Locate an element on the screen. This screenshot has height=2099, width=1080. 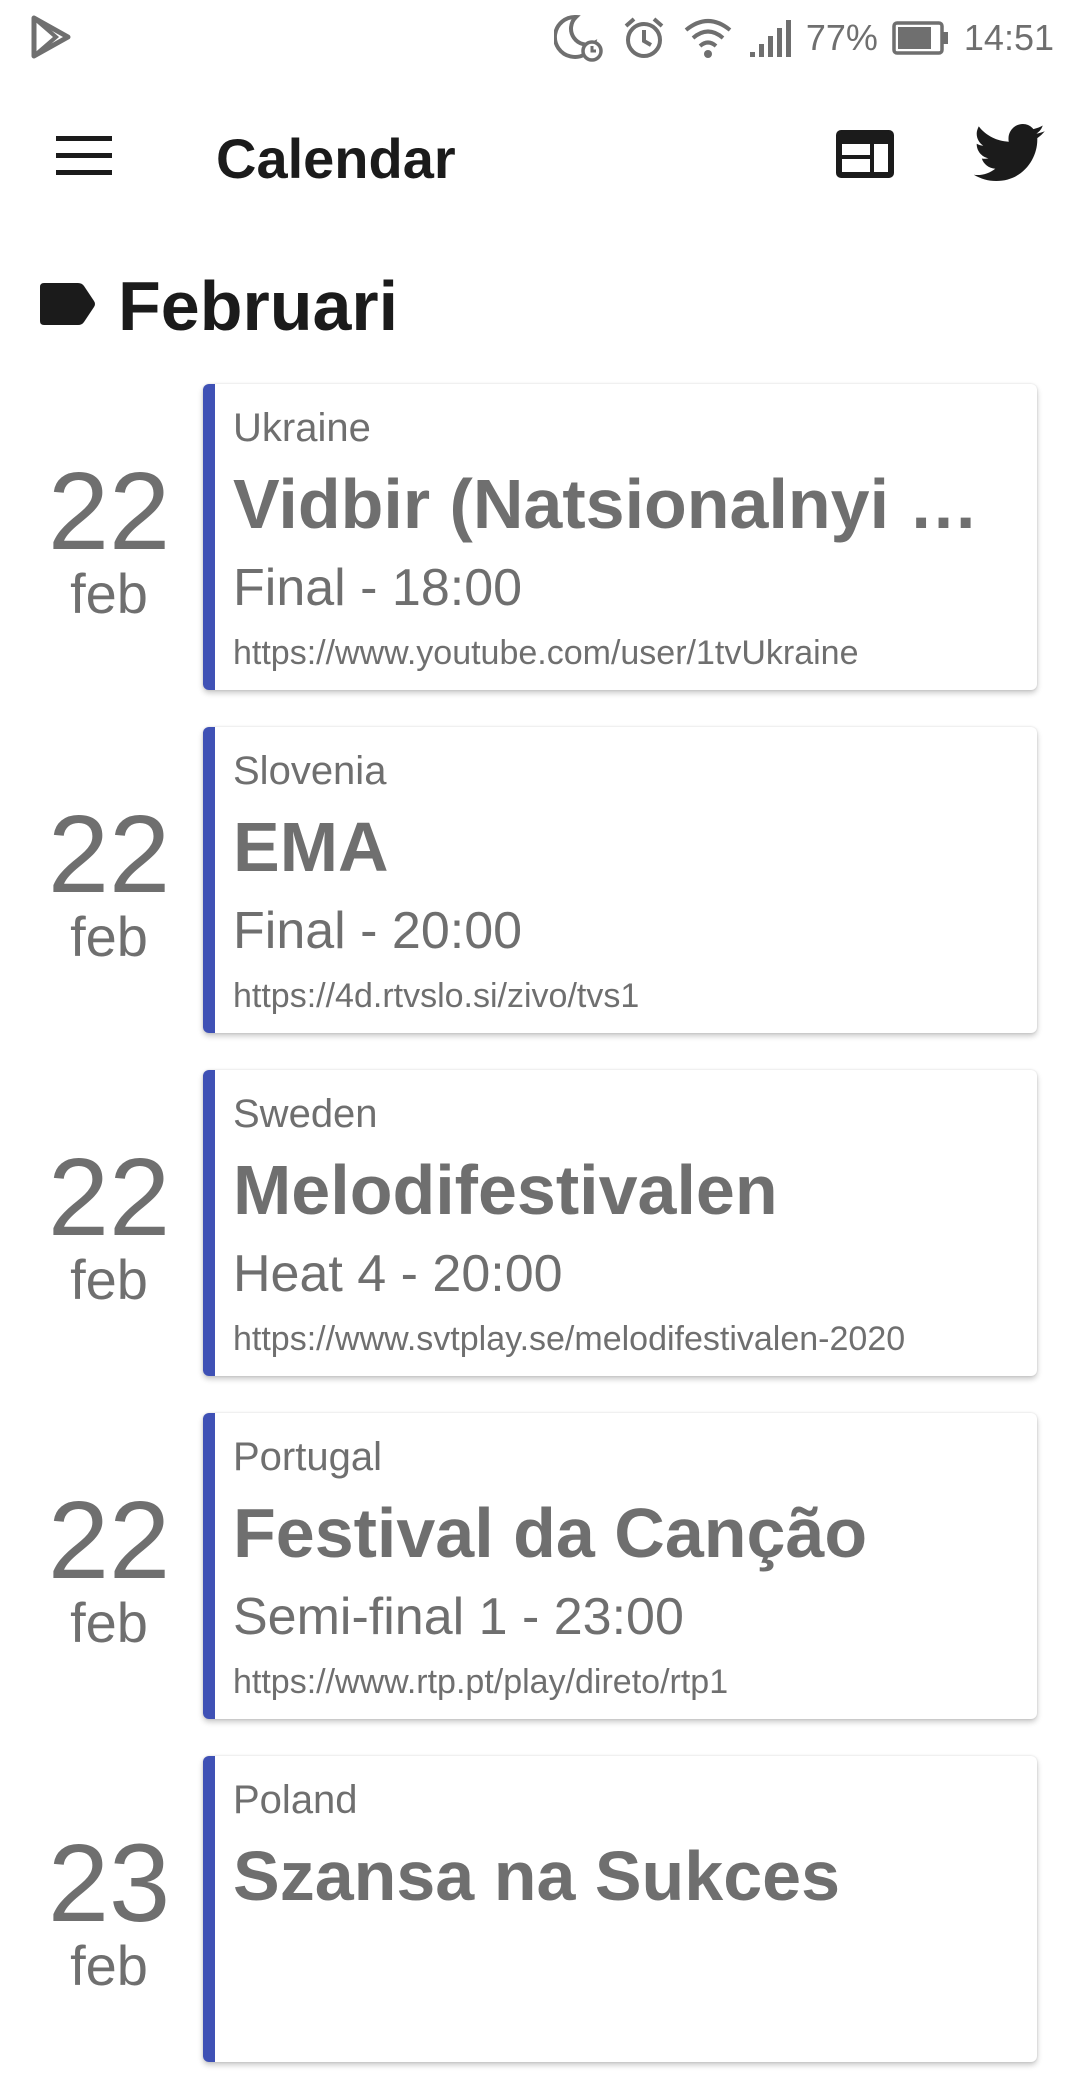
event-country: Ukraine is located at coordinates (302, 428).